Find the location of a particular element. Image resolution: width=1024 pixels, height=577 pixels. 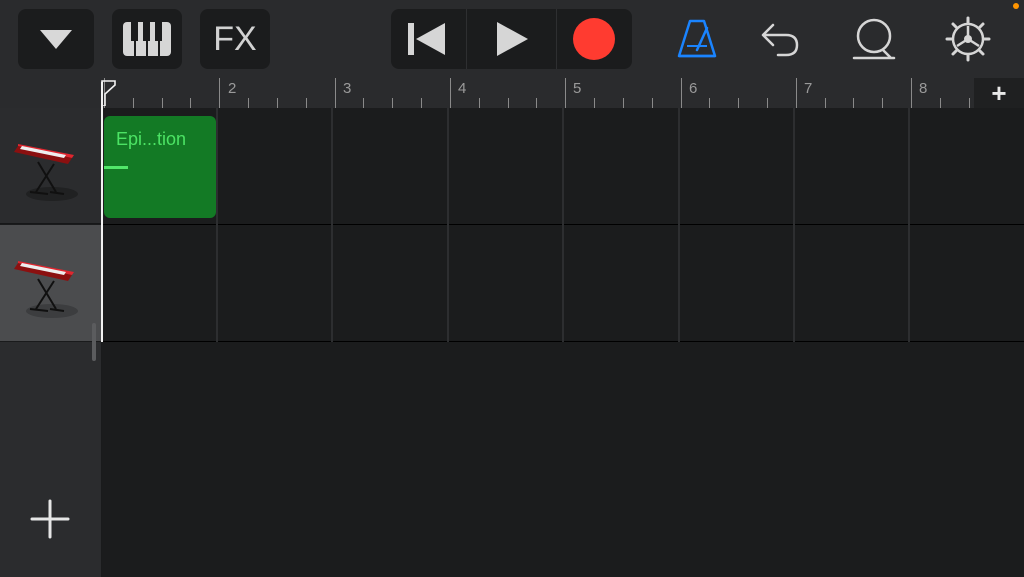

metronome-button is located at coordinates (697, 39).